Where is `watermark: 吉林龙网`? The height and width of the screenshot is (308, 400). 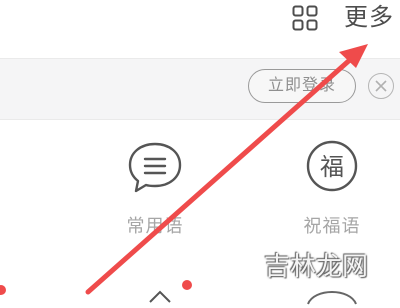
watermark: 吉林龙网 is located at coordinates (316, 267).